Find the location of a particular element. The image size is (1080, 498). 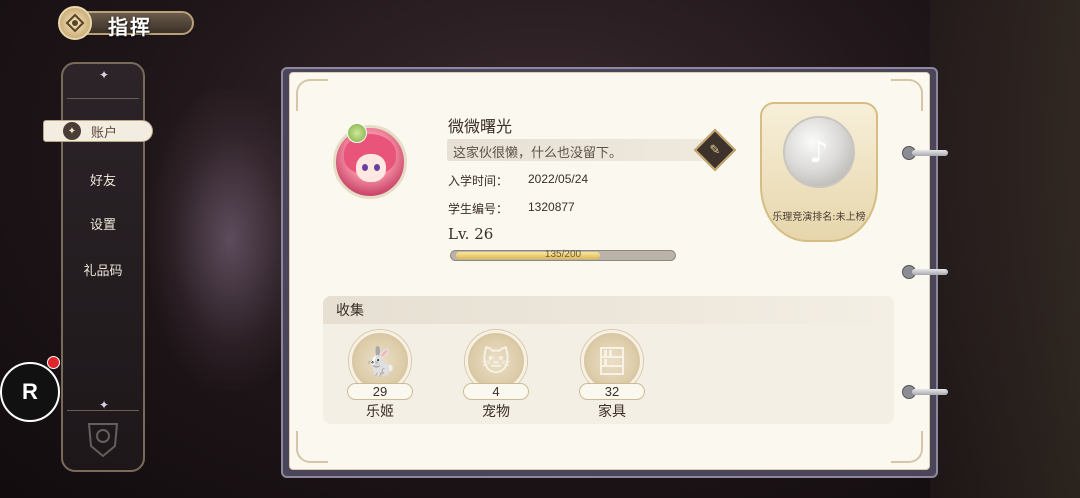

avatar is located at coordinates (370, 162).